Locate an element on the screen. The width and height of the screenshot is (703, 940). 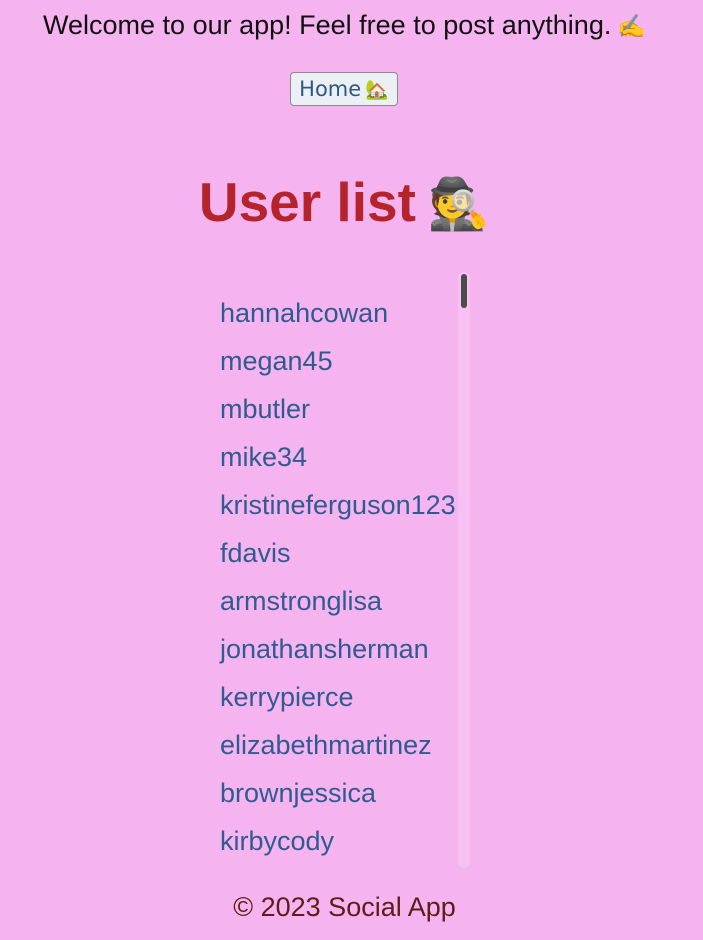
user-list-item: megan45 is located at coordinates (345, 361).